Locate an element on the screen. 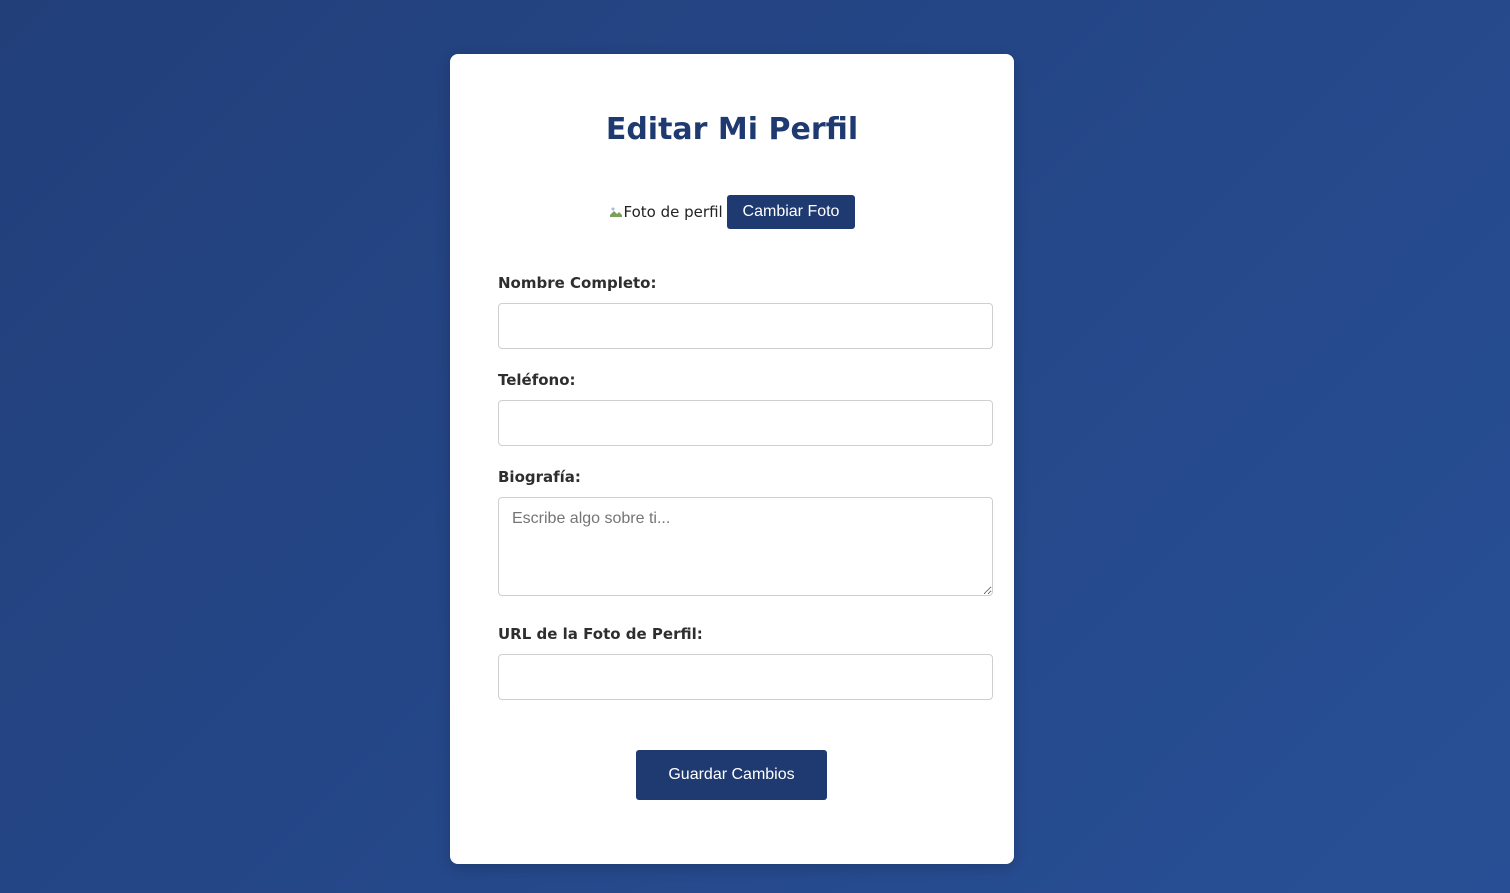 The image size is (1510, 893). full-name-input is located at coordinates (745, 326).